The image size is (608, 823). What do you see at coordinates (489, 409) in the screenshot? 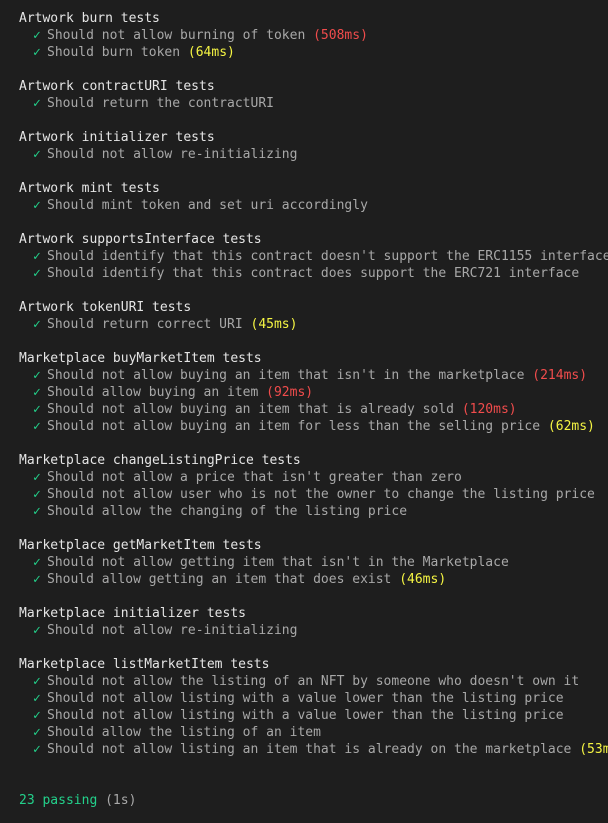
I see `test-duration: (120ms)` at bounding box center [489, 409].